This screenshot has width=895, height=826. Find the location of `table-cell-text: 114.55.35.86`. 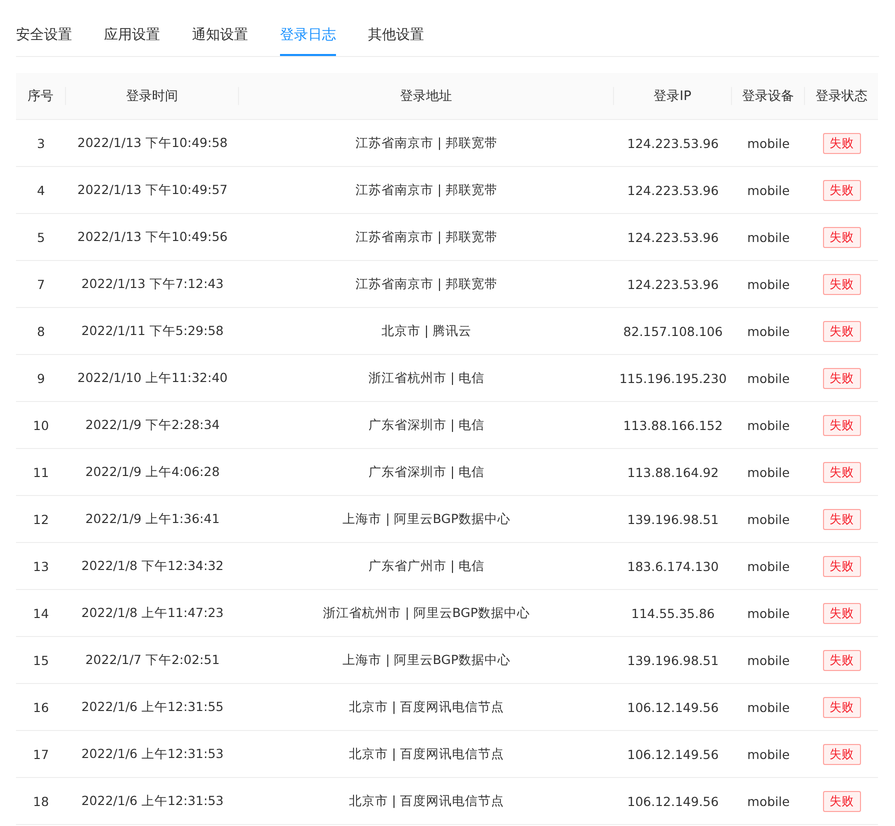

table-cell-text: 114.55.35.86 is located at coordinates (673, 613).